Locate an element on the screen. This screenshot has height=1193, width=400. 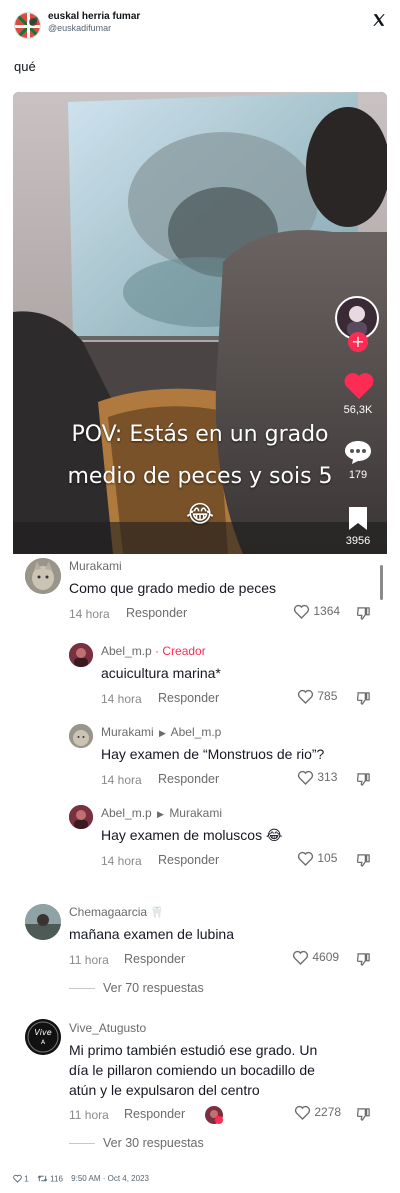
tweet-like-count: 1 is located at coordinates (26, 1179).